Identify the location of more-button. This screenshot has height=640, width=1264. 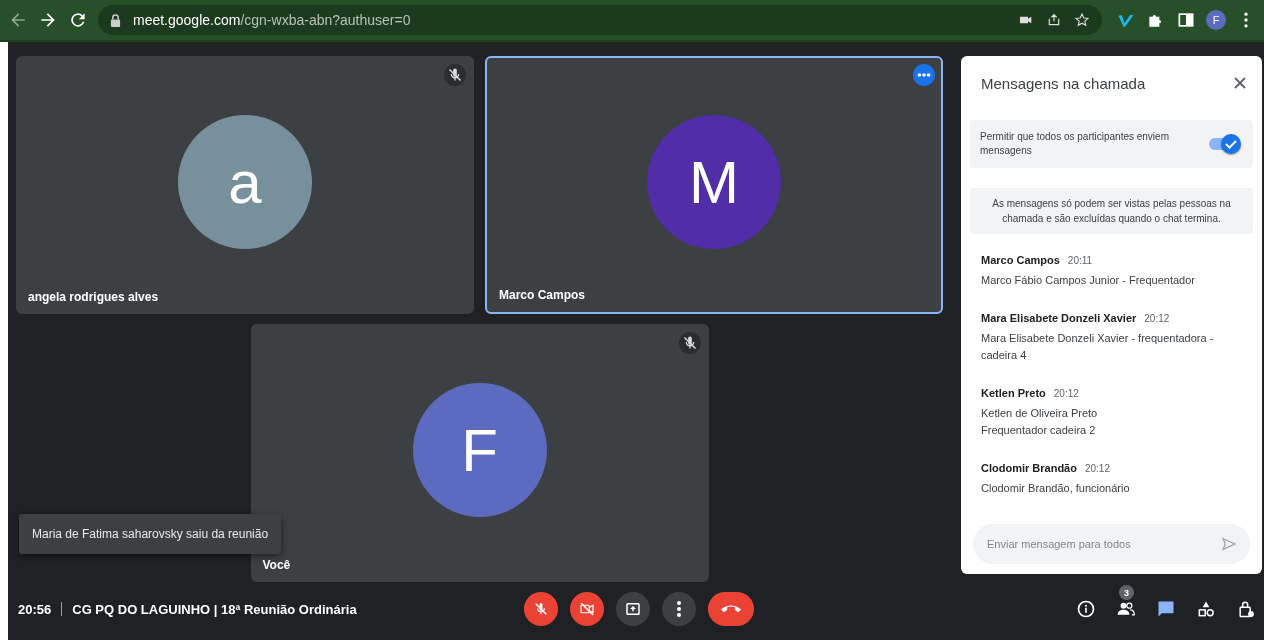
(679, 609).